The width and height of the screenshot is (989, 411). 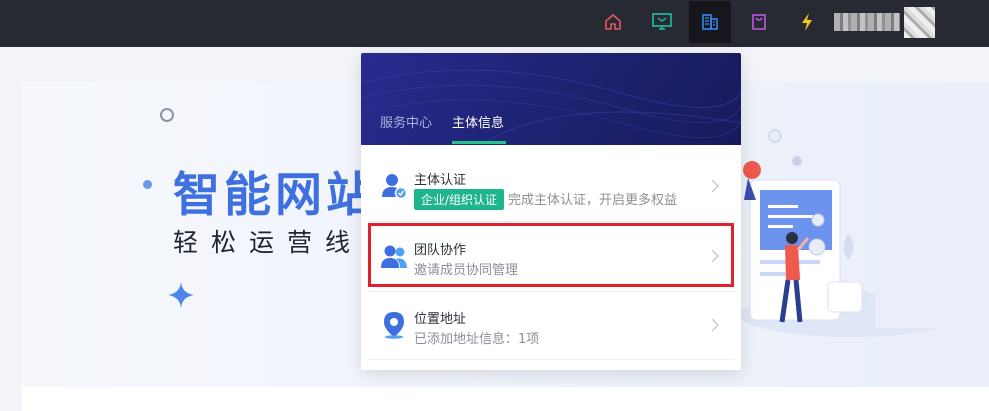 I want to click on menu-item-entity-verification: 主体认证 企业/组织认证 完成主体认证，开启更多权益, so click(x=551, y=187).